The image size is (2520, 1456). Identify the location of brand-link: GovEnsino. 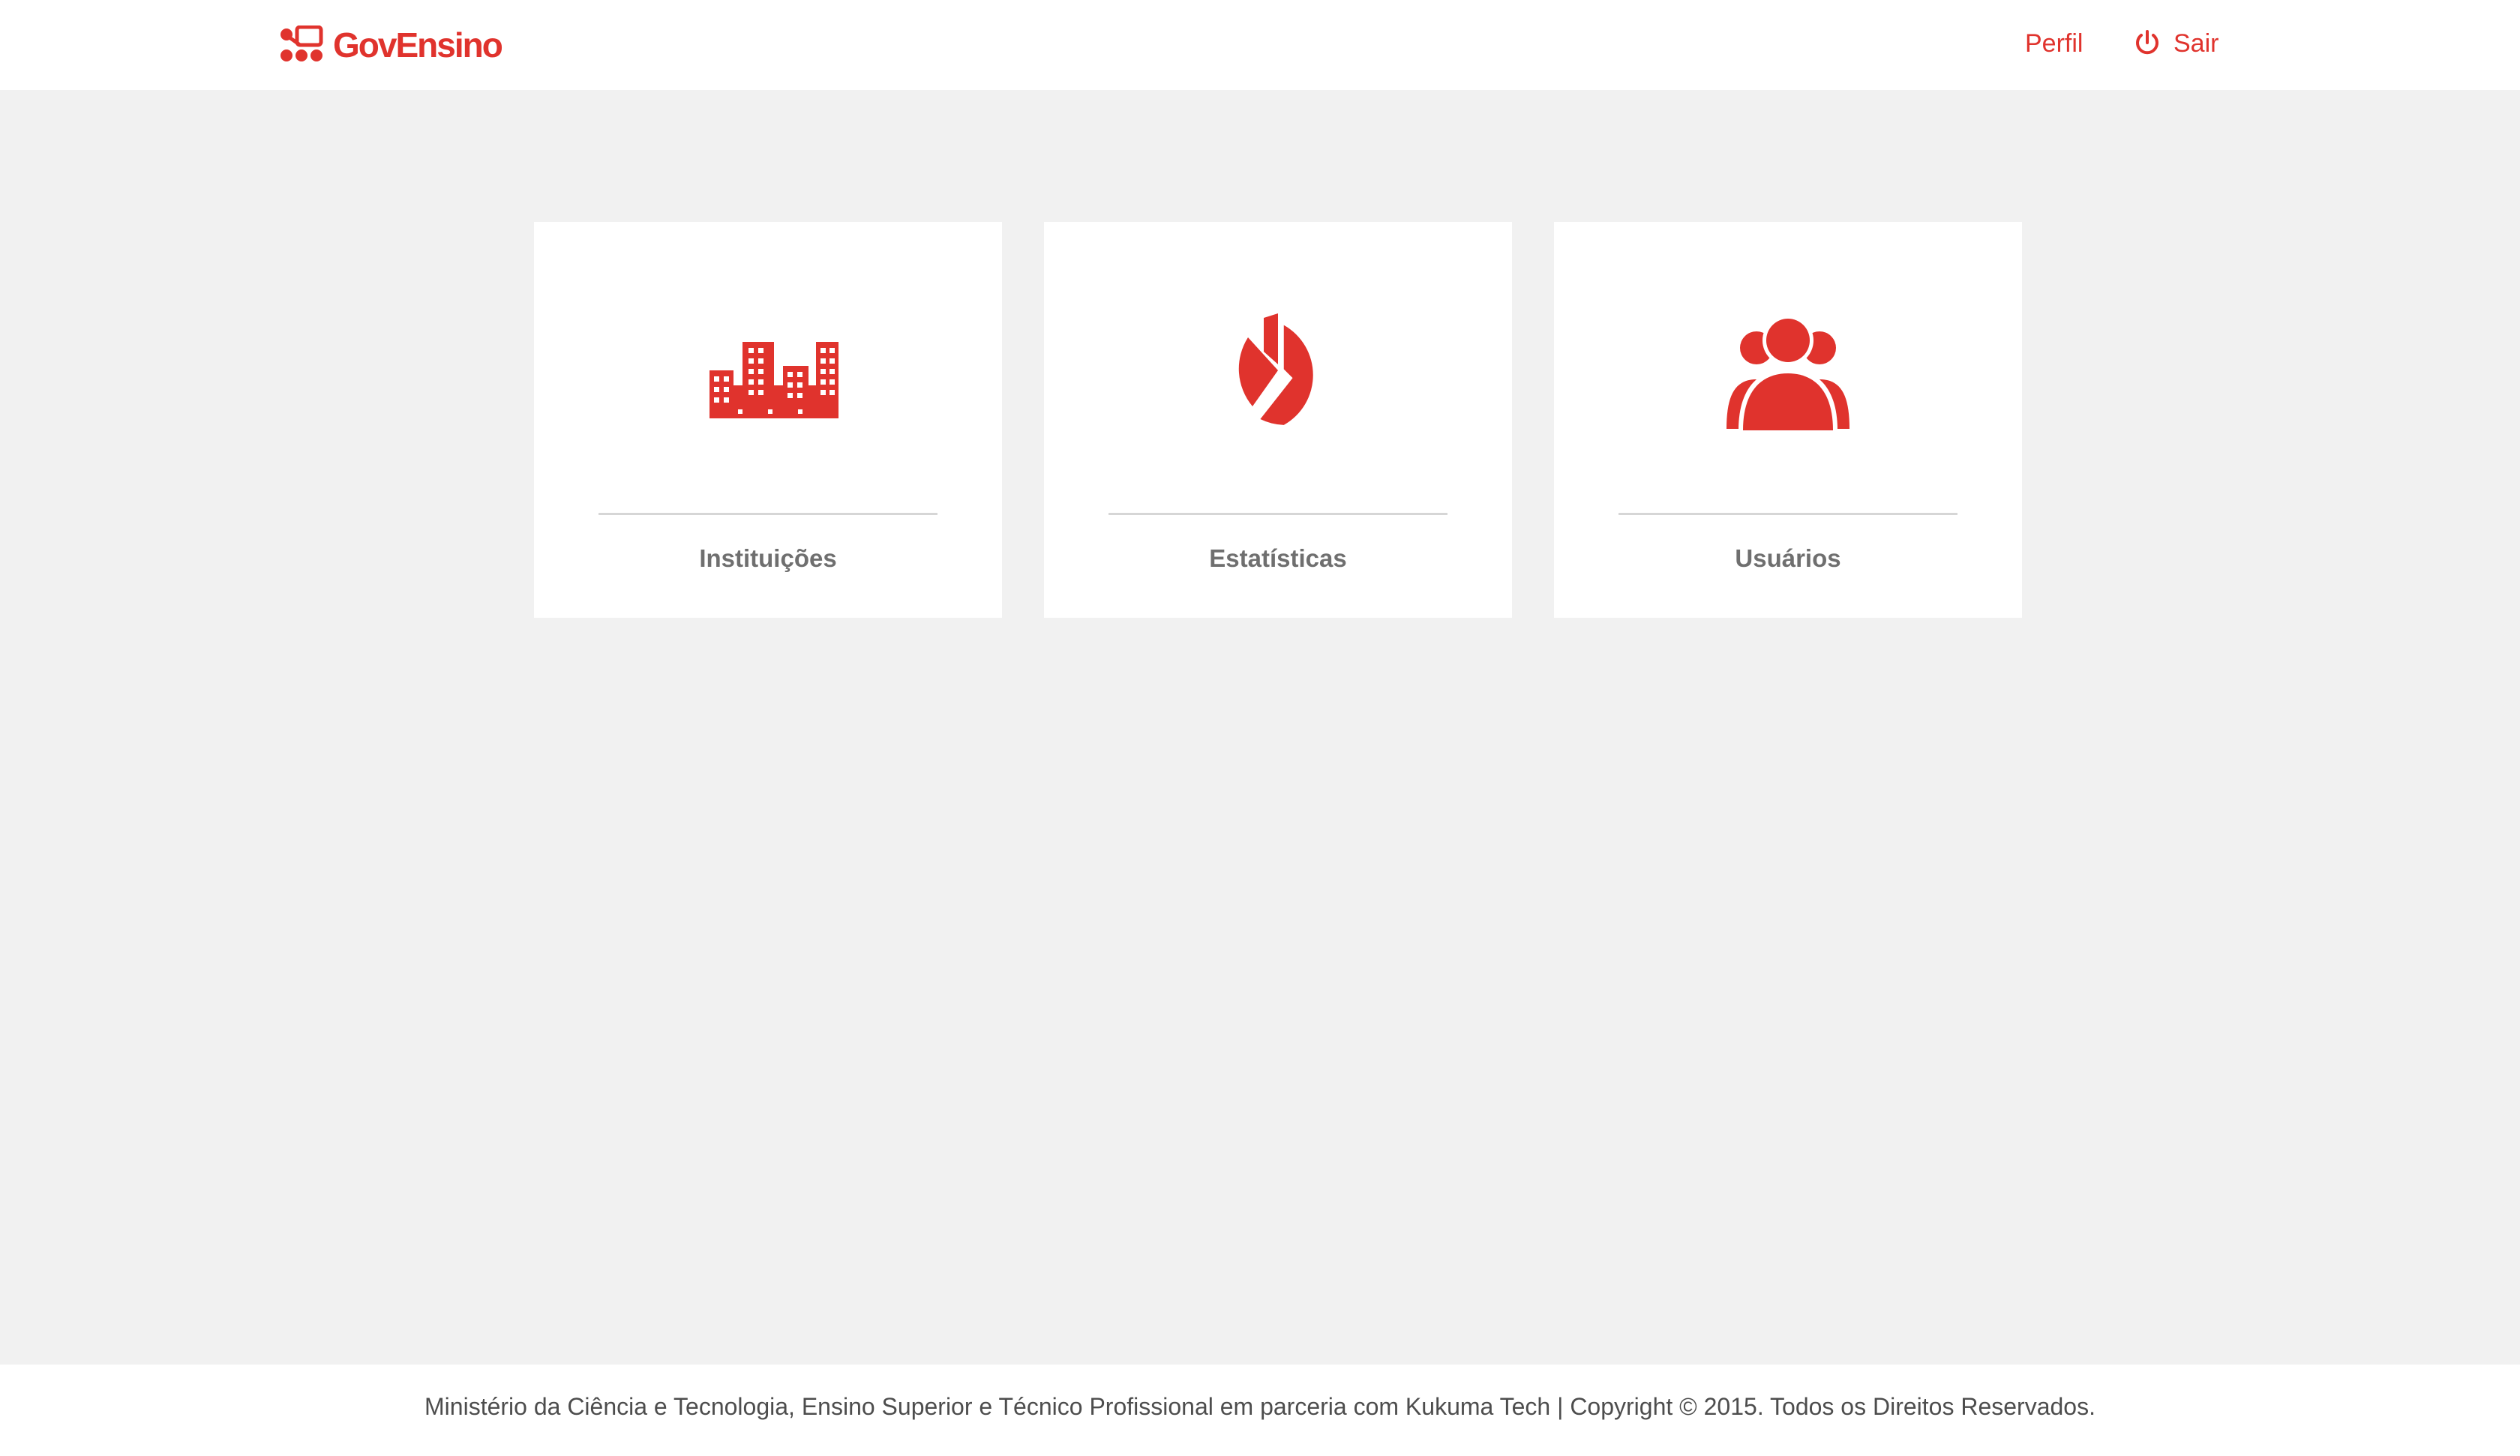
(391, 45).